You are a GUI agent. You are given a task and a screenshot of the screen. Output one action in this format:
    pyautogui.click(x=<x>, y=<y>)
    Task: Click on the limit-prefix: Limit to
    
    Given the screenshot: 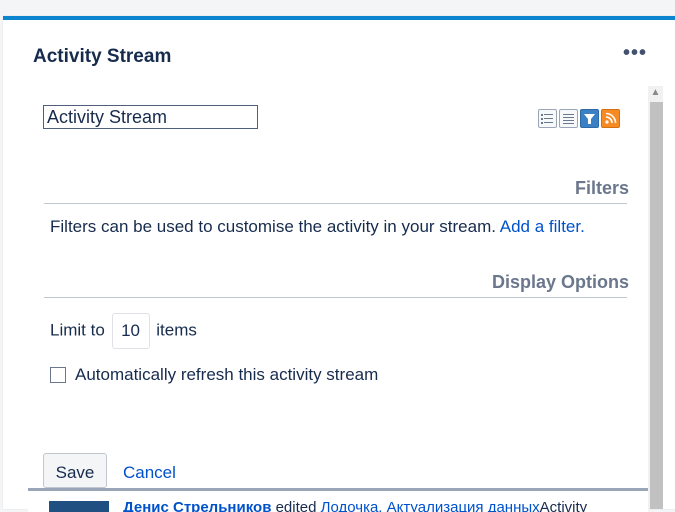 What is the action you would take?
    pyautogui.click(x=77, y=330)
    